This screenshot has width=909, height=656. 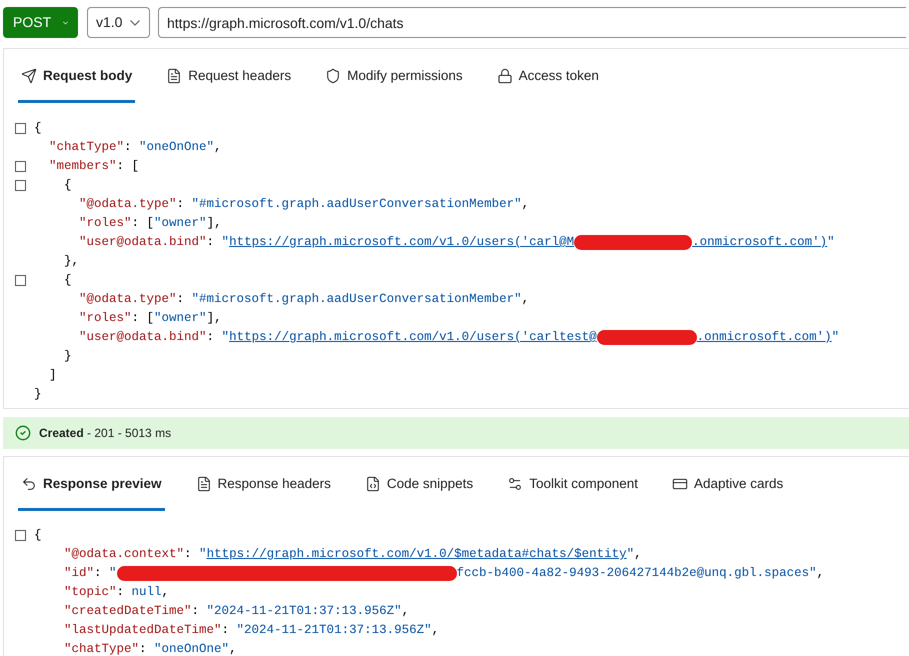 What do you see at coordinates (416, 554) in the screenshot?
I see `url-link: https://graph.microsoft.com/v1.0/$metadata#chats/$entity` at bounding box center [416, 554].